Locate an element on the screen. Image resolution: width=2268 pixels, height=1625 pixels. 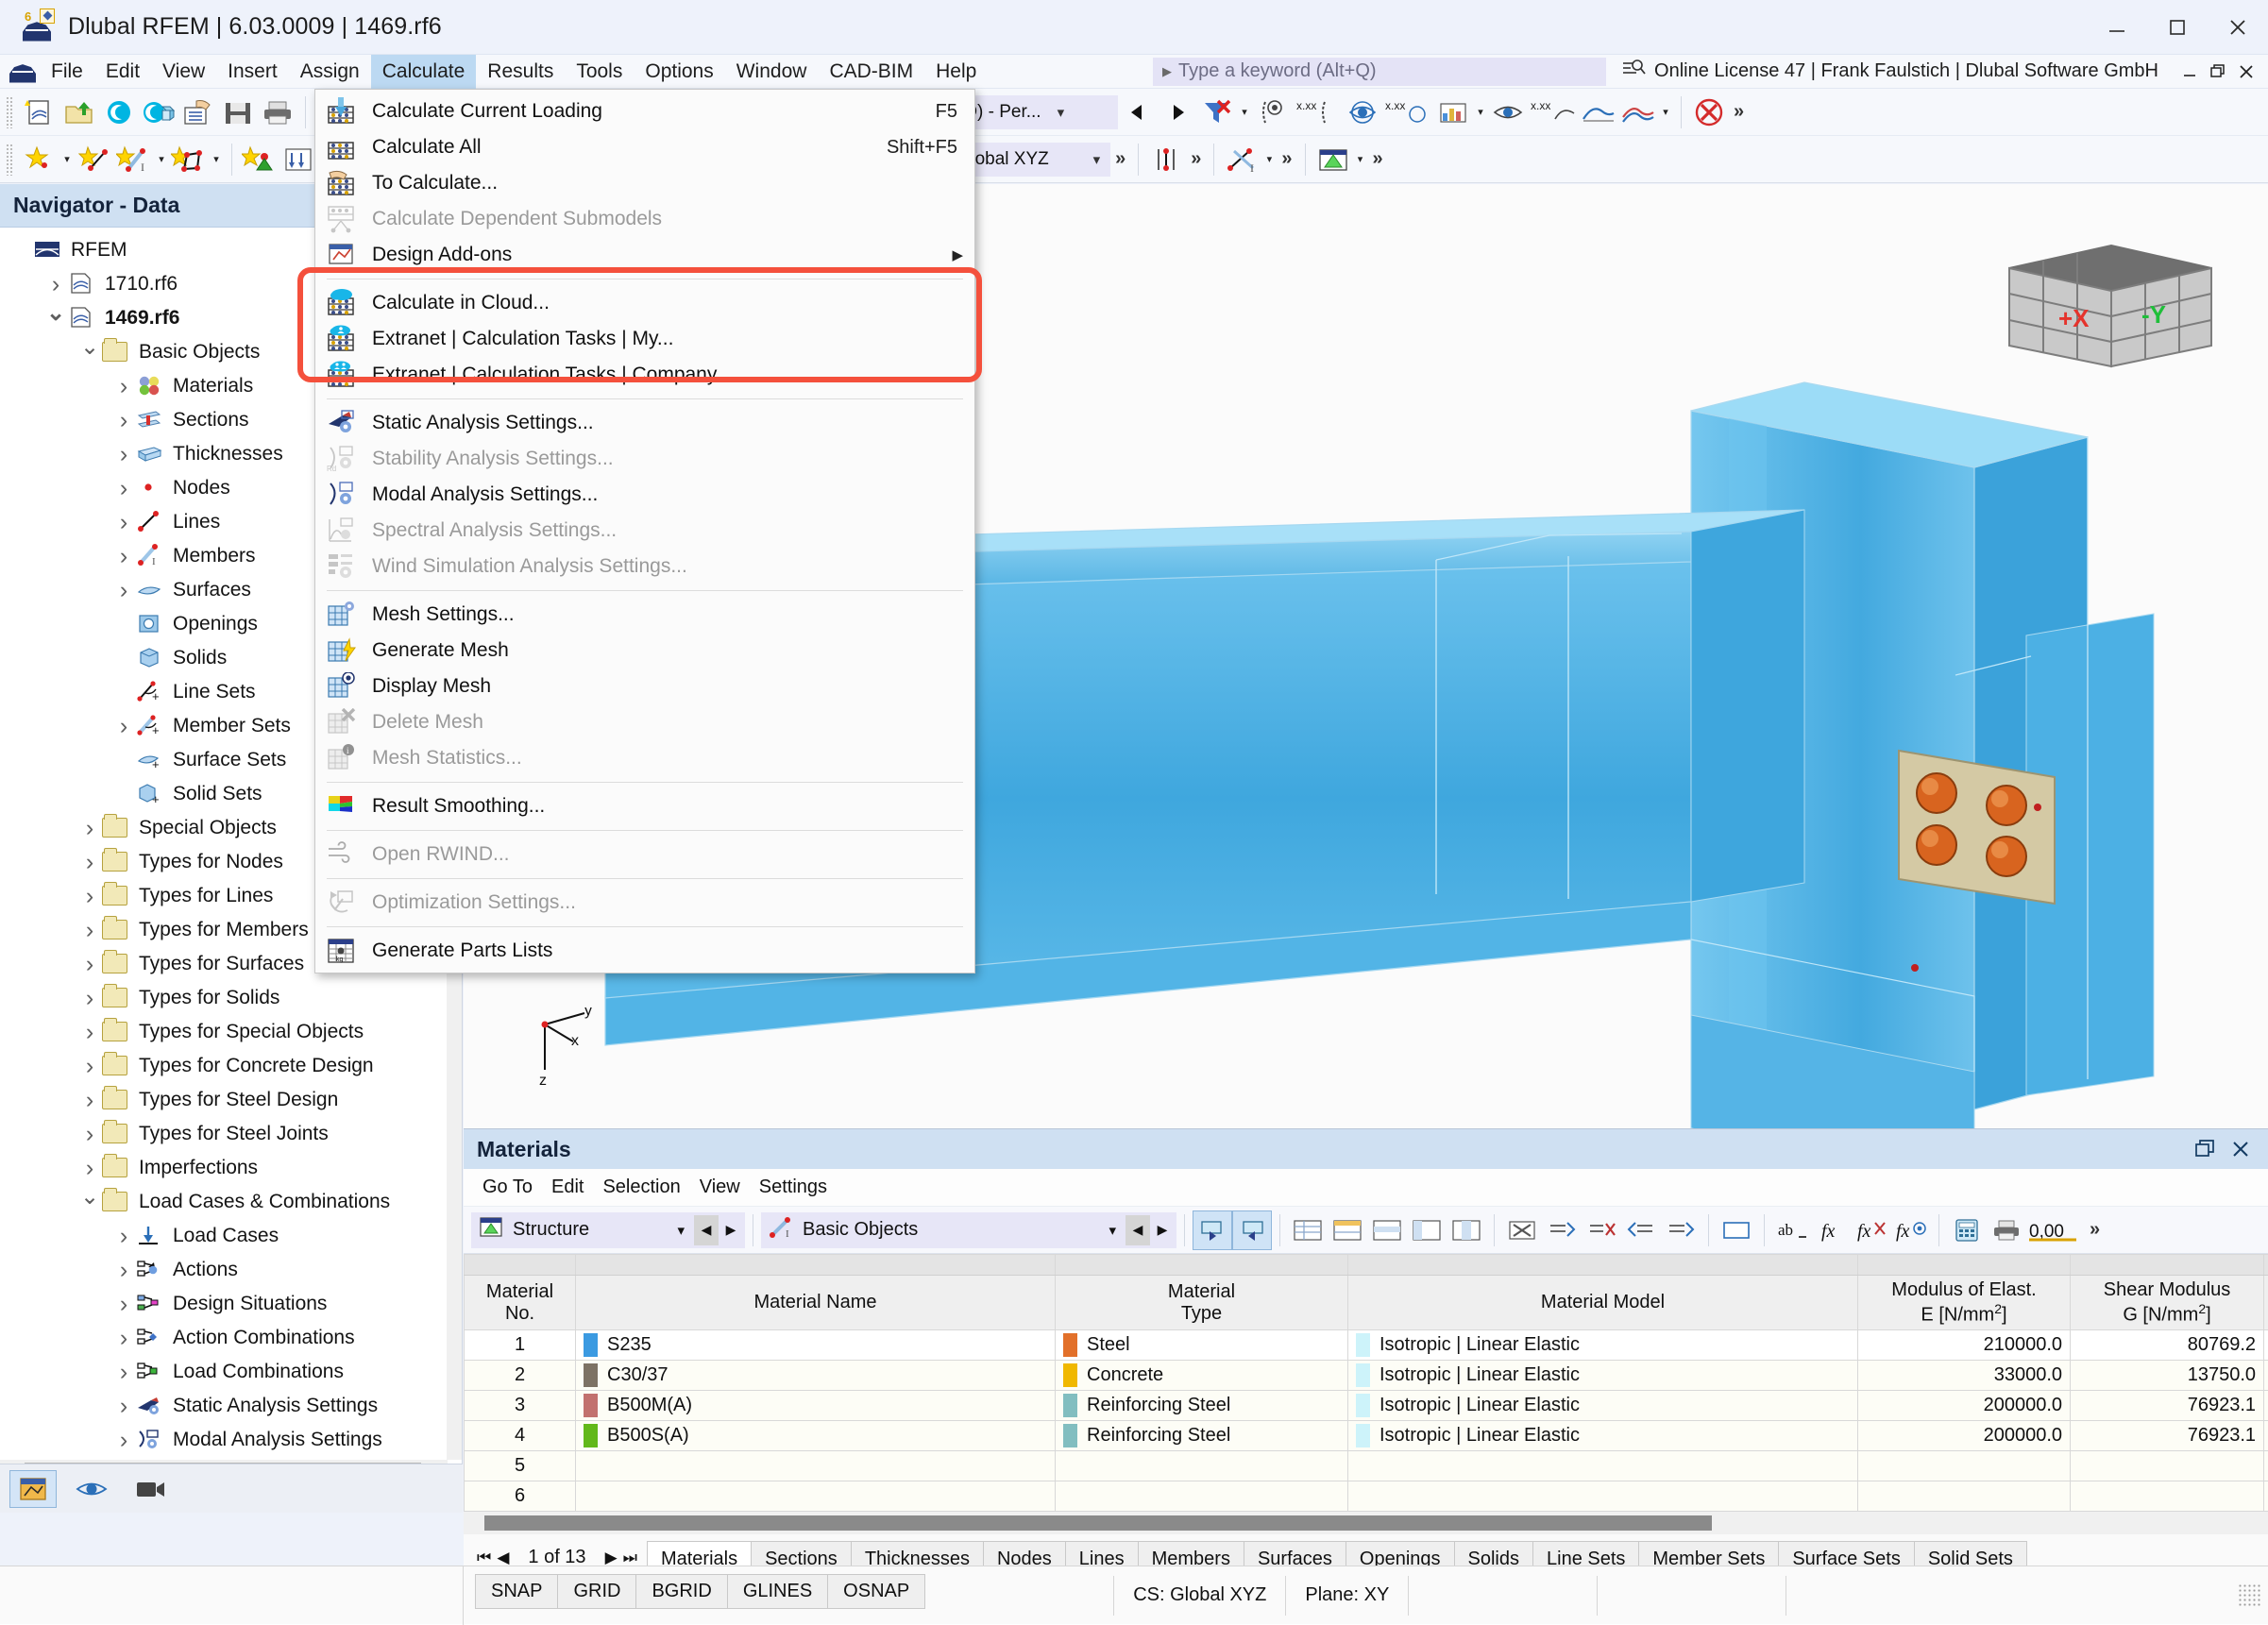
snap-toggle-group: SNAPGRIDBGRIDGLINESOSNAP is located at coordinates (694, 1595).